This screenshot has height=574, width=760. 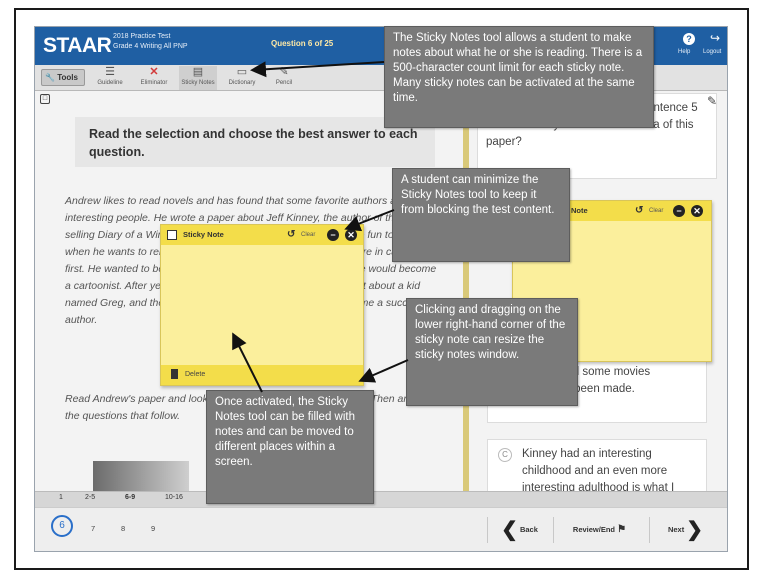 I want to click on current-question-button: 6, so click(x=62, y=526).